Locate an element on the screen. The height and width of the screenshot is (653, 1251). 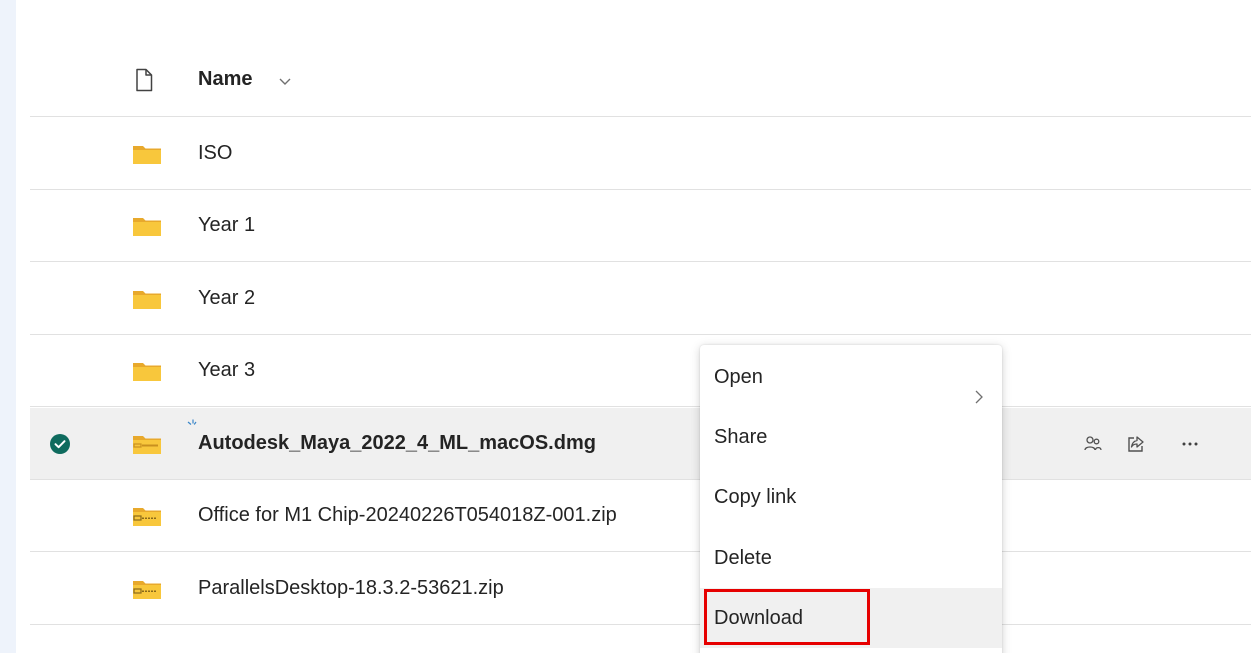
item-name: Year 2 is located at coordinates (226, 298).